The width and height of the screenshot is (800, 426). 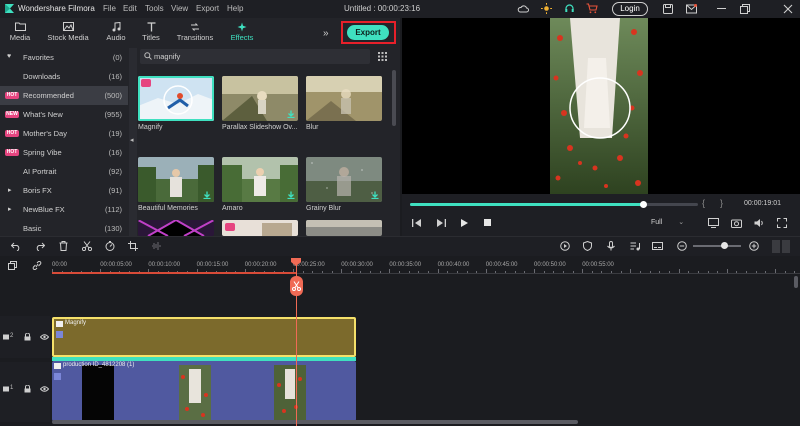 I want to click on category-item: ▸ NewBlue FX (112), so click(x=64, y=209).